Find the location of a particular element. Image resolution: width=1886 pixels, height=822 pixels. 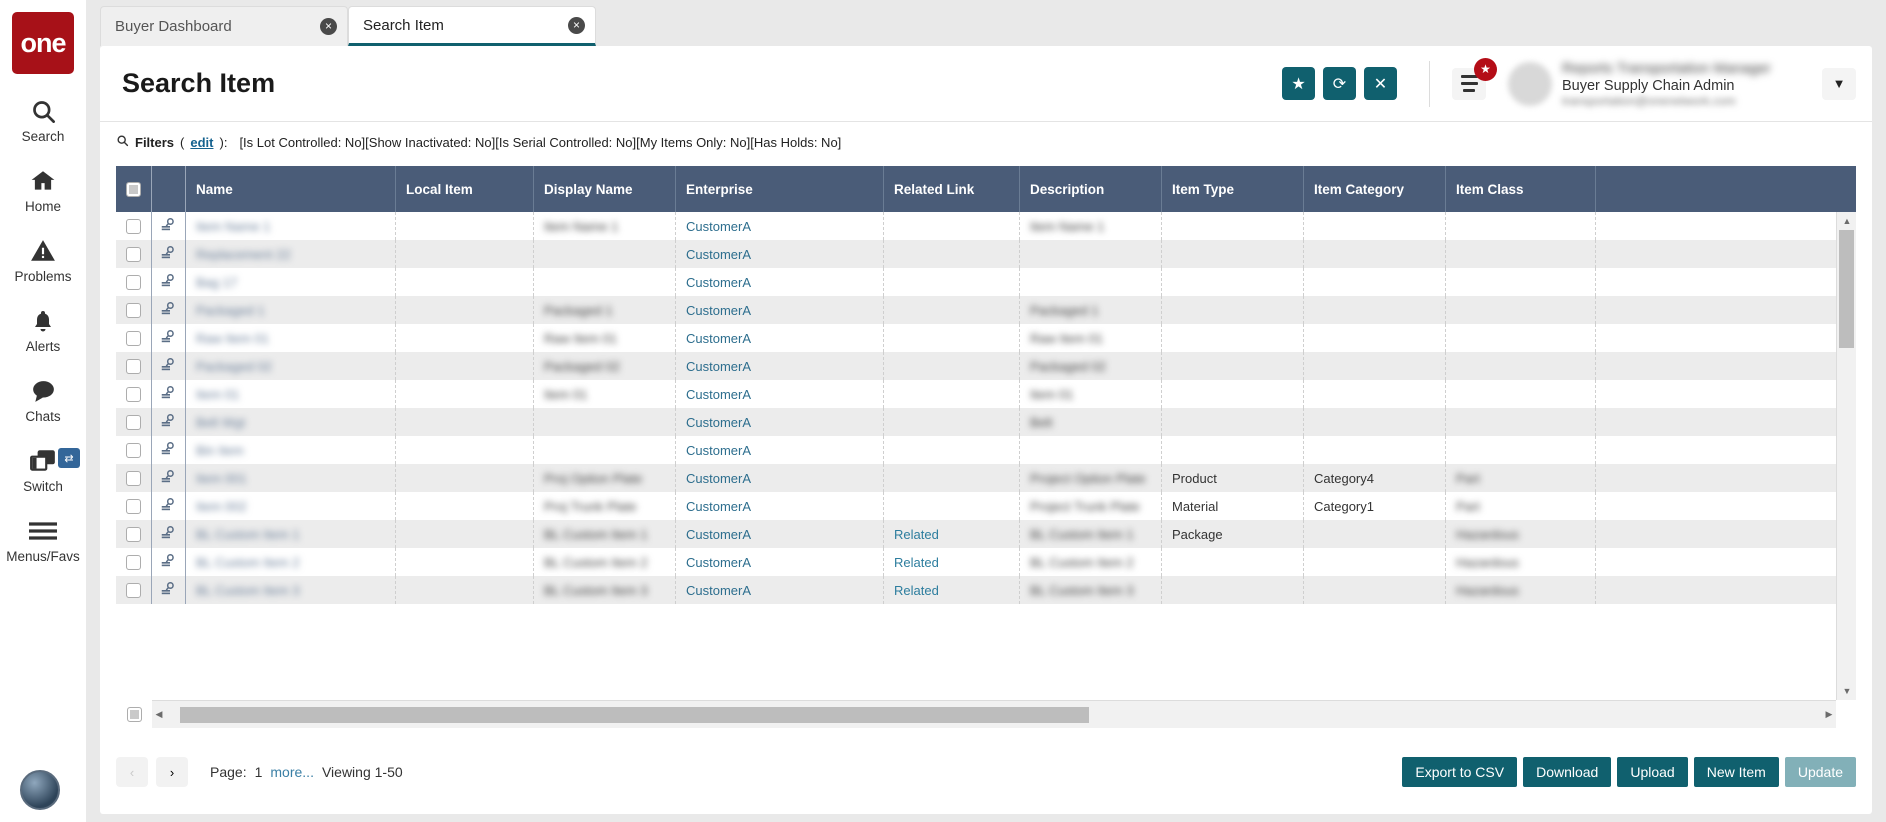

rail-item-chats: Chats is located at coordinates (43, 400).